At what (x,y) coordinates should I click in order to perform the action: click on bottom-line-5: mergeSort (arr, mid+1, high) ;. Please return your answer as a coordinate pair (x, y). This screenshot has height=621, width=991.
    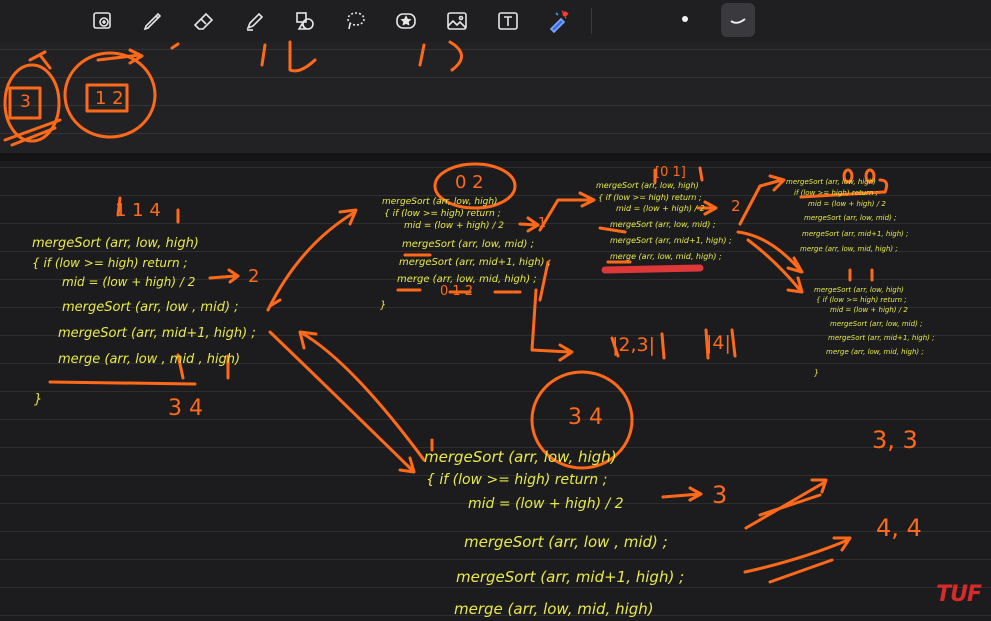
    Looking at the image, I should click on (570, 577).